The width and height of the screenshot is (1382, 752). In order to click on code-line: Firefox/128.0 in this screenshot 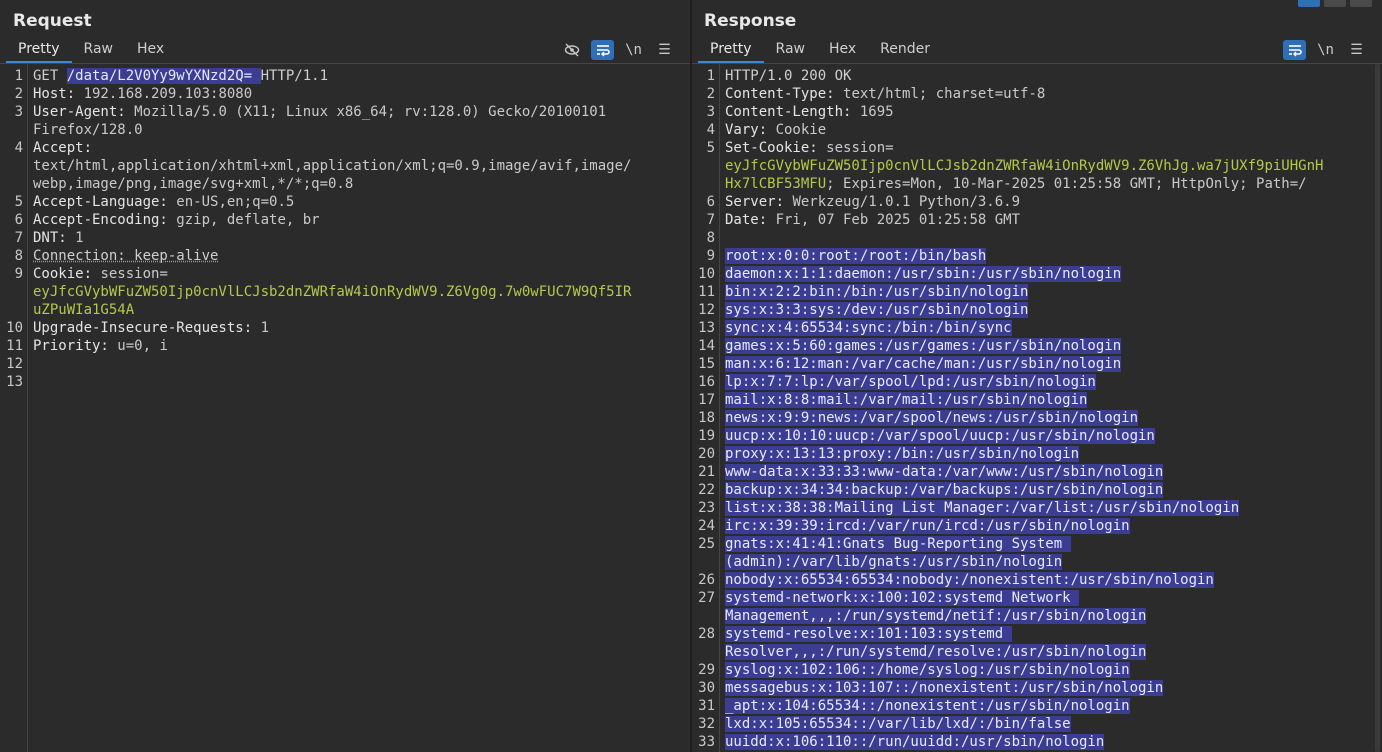, I will do `click(345, 130)`.